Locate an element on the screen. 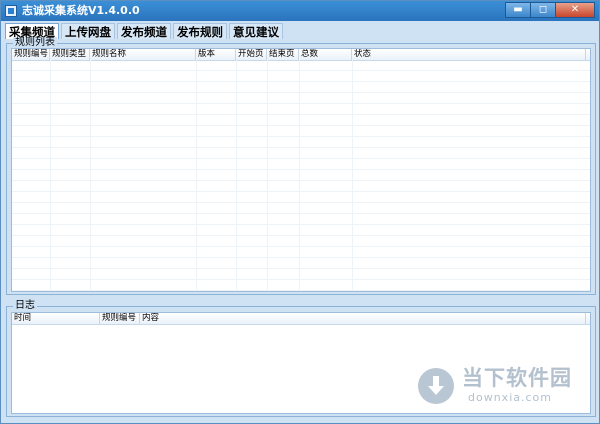  watermark-main: 当下软件园 is located at coordinates (517, 378).